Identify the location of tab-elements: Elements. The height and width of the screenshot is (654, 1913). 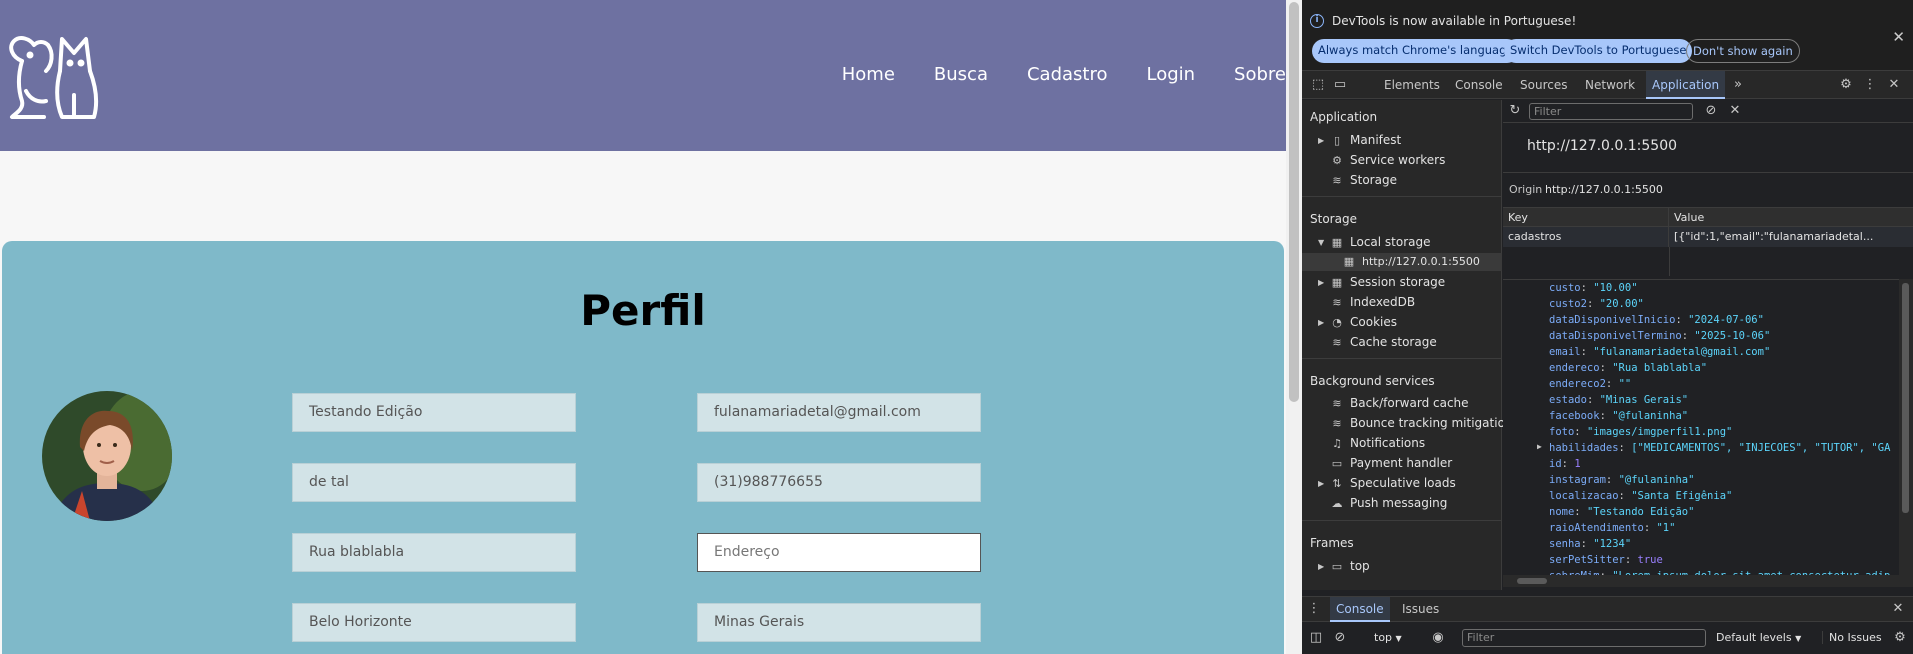
(1412, 85).